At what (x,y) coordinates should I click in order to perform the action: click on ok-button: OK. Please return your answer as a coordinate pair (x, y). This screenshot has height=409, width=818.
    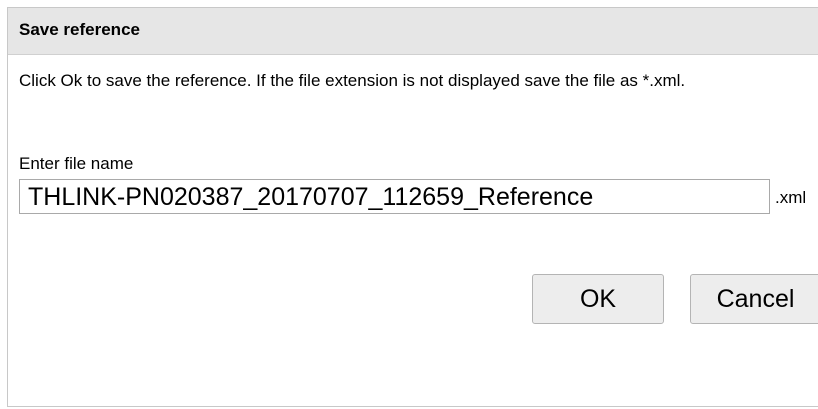
    Looking at the image, I should click on (598, 299).